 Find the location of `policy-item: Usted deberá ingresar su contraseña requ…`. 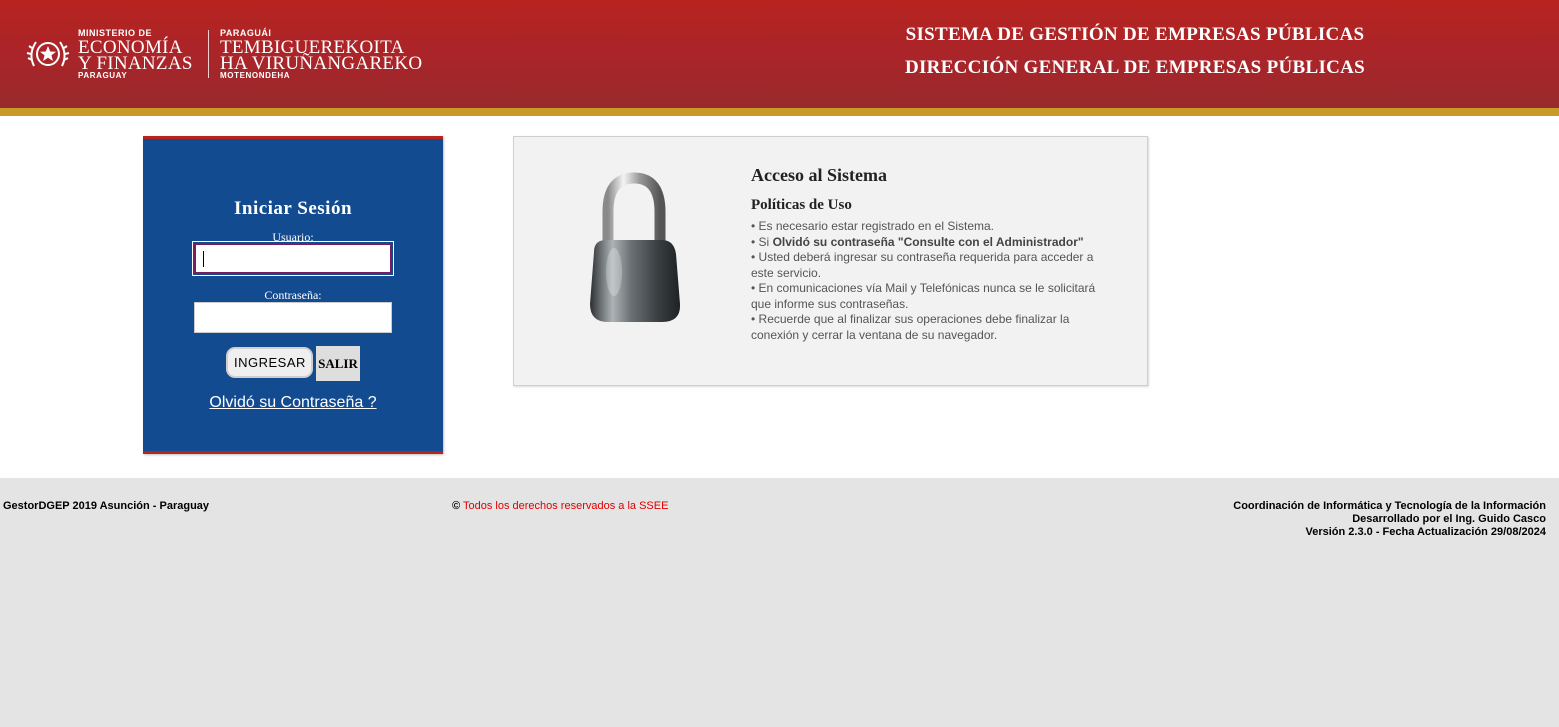

policy-item: Usted deberá ingresar su contraseña requ… is located at coordinates (931, 265).